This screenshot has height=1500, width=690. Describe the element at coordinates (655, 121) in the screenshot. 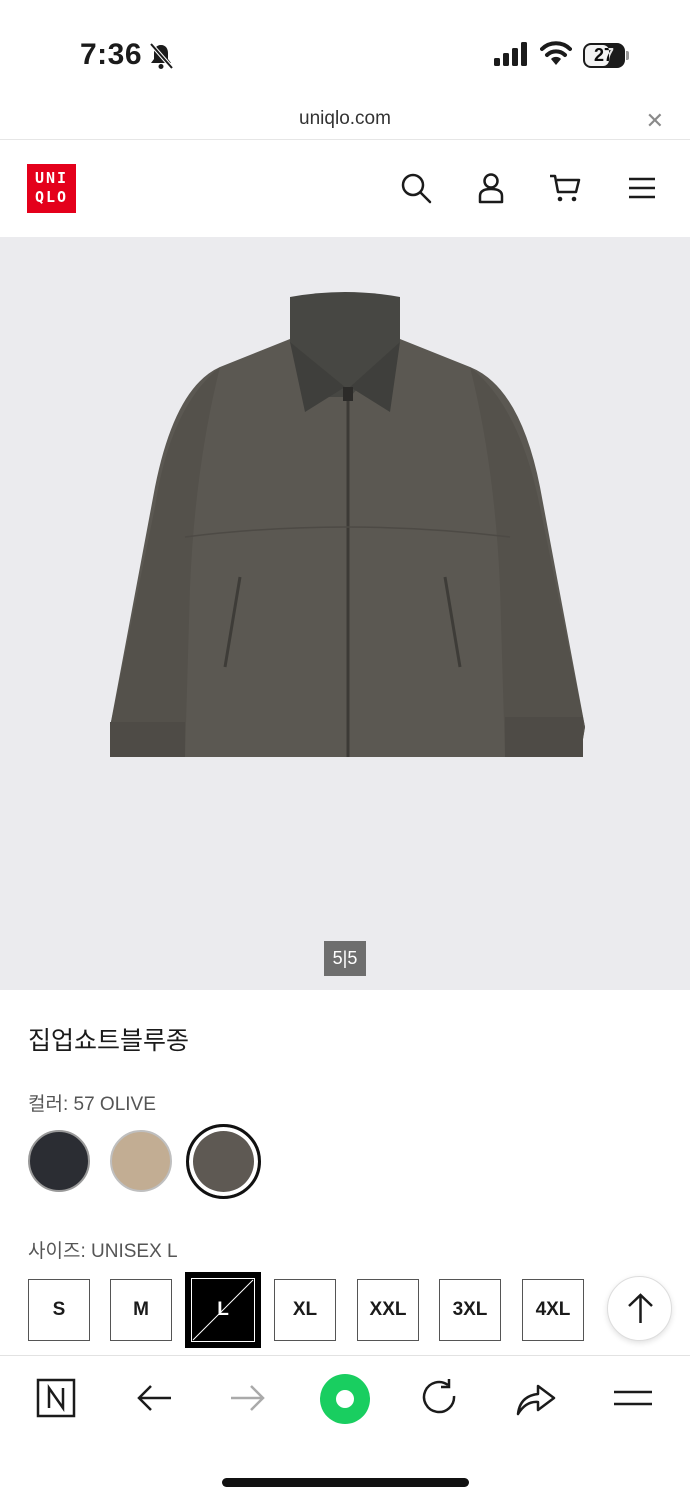

I see `close-icon: ✕` at that location.